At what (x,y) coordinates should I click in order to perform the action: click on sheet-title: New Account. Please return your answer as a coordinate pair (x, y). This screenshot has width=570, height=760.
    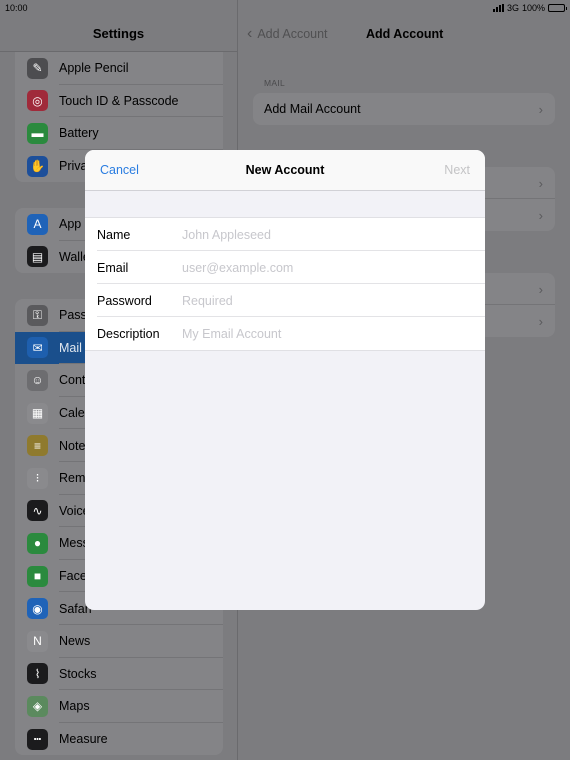
    Looking at the image, I should click on (285, 170).